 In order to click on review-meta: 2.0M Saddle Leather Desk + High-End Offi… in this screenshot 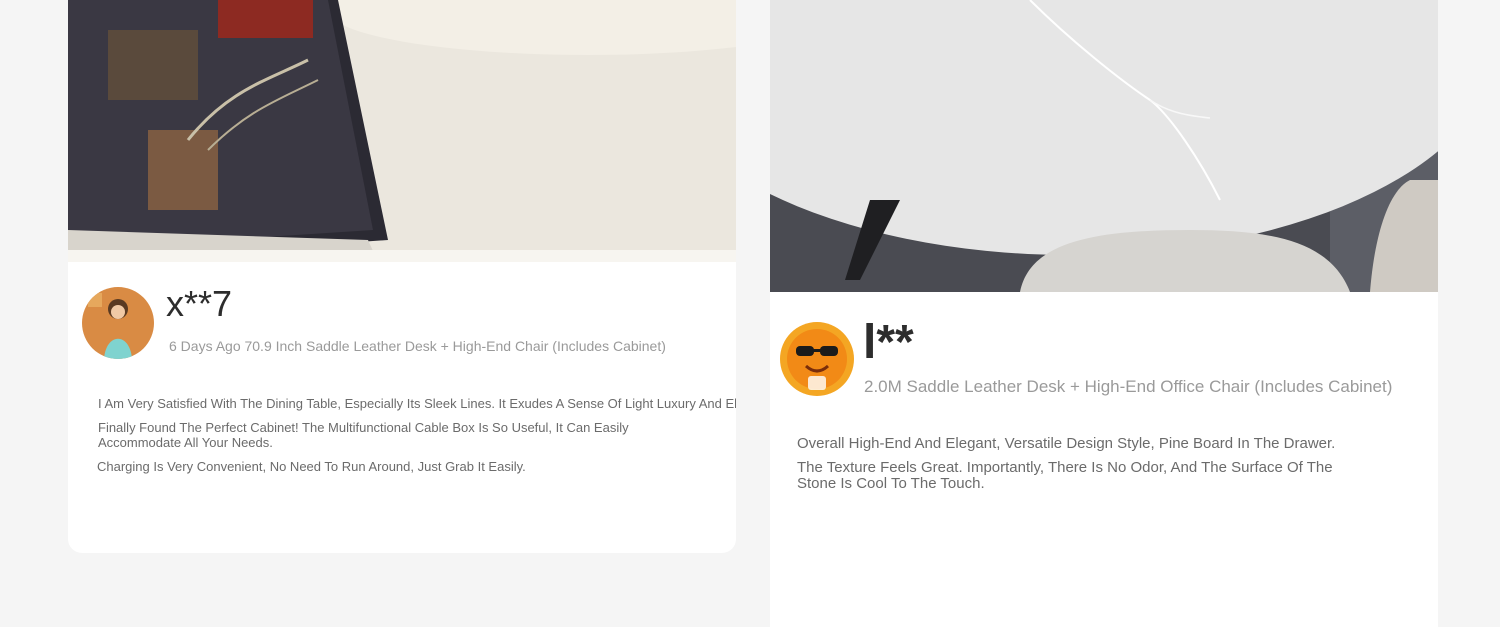, I will do `click(1128, 386)`.